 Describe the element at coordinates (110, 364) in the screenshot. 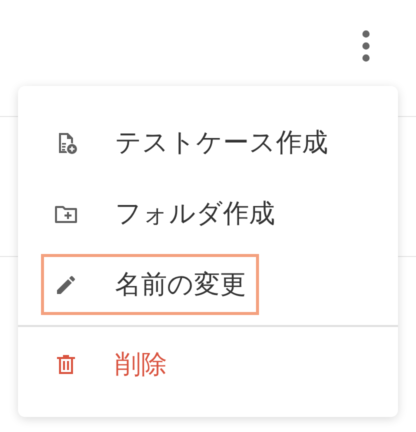

I see `menu-item: 削除` at that location.